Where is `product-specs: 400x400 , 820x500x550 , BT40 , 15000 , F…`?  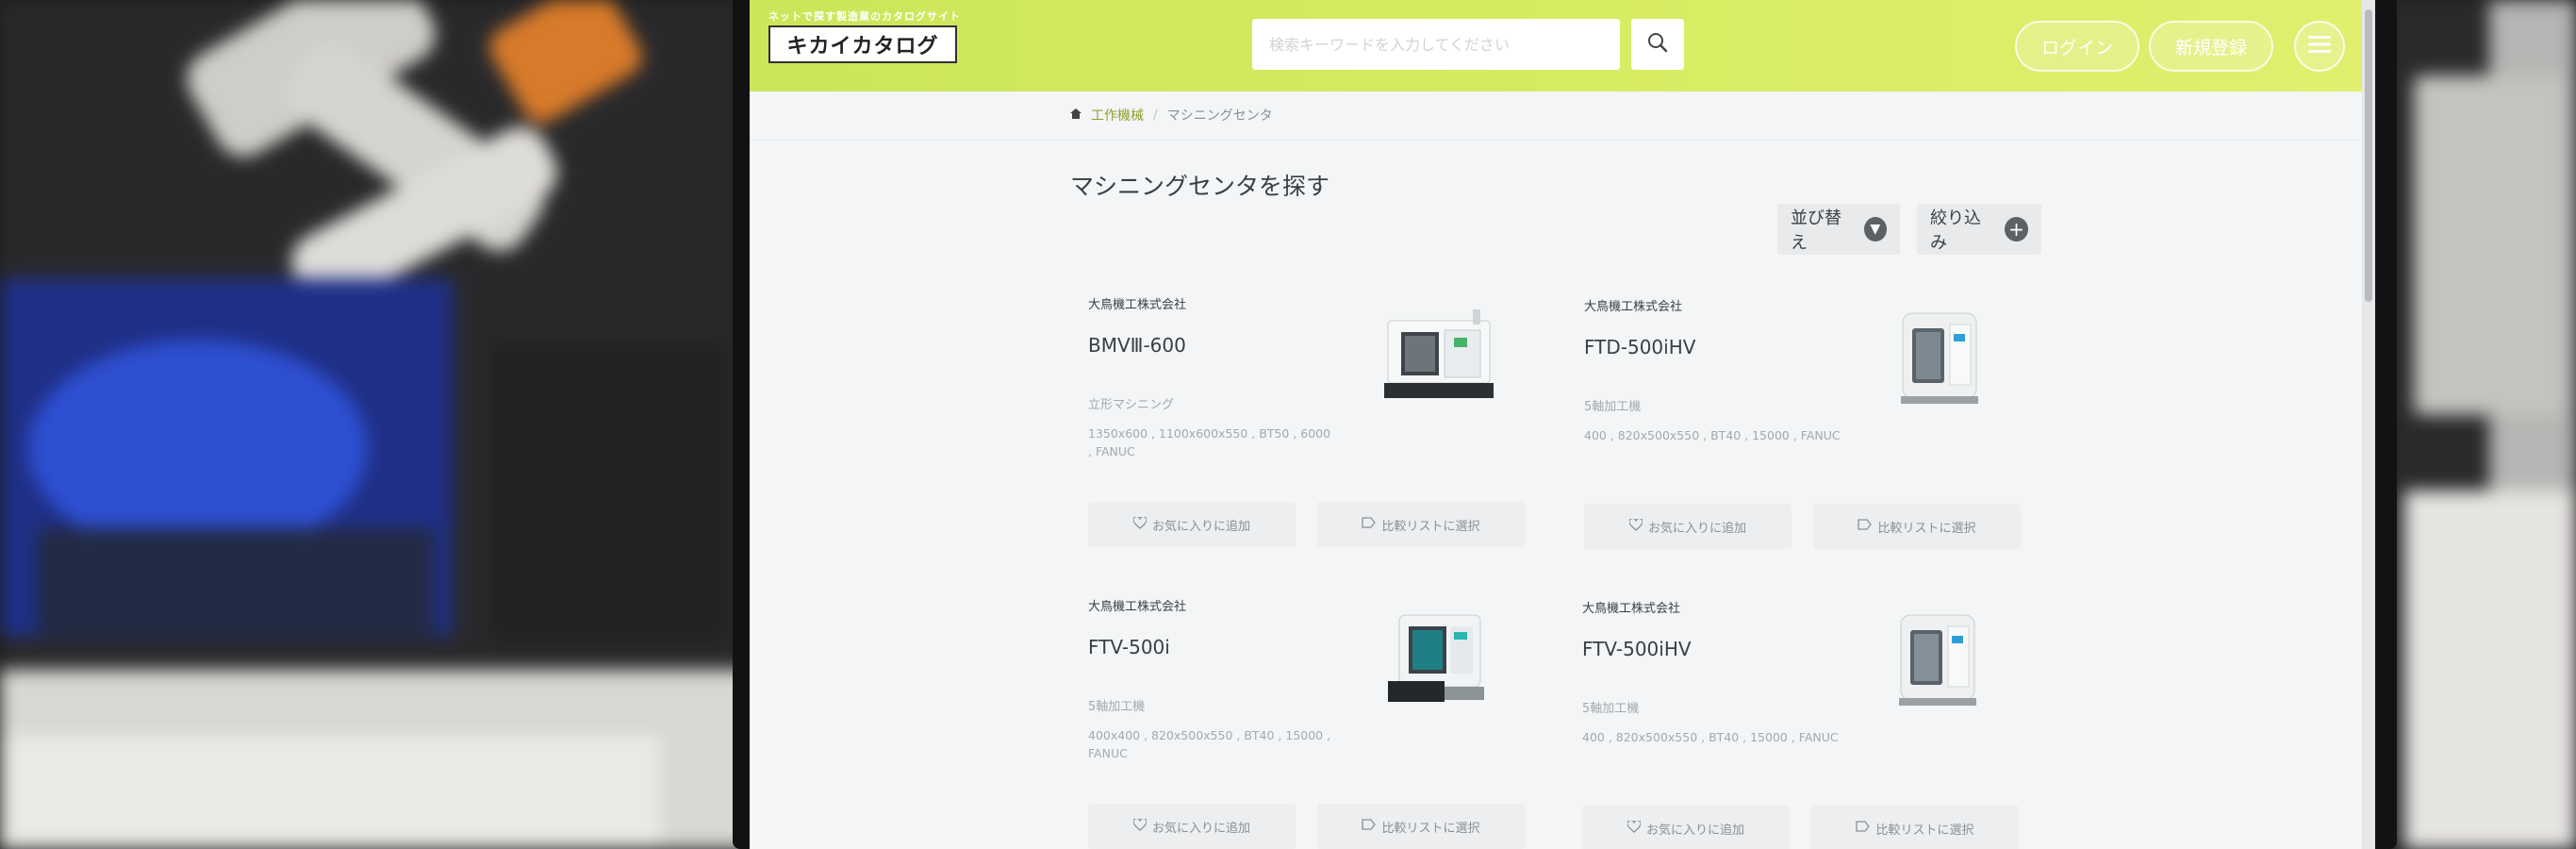
product-specs: 400x400 , 820x500x550 , BT40 , 15000 , F… is located at coordinates (1209, 744).